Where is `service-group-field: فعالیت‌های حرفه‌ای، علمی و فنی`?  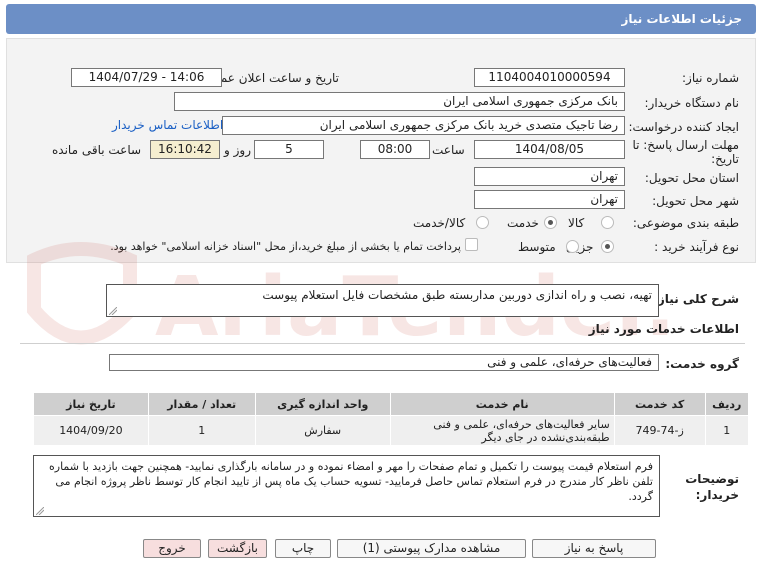 service-group-field: فعالیت‌های حرفه‌ای، علمی و فنی is located at coordinates (384, 362).